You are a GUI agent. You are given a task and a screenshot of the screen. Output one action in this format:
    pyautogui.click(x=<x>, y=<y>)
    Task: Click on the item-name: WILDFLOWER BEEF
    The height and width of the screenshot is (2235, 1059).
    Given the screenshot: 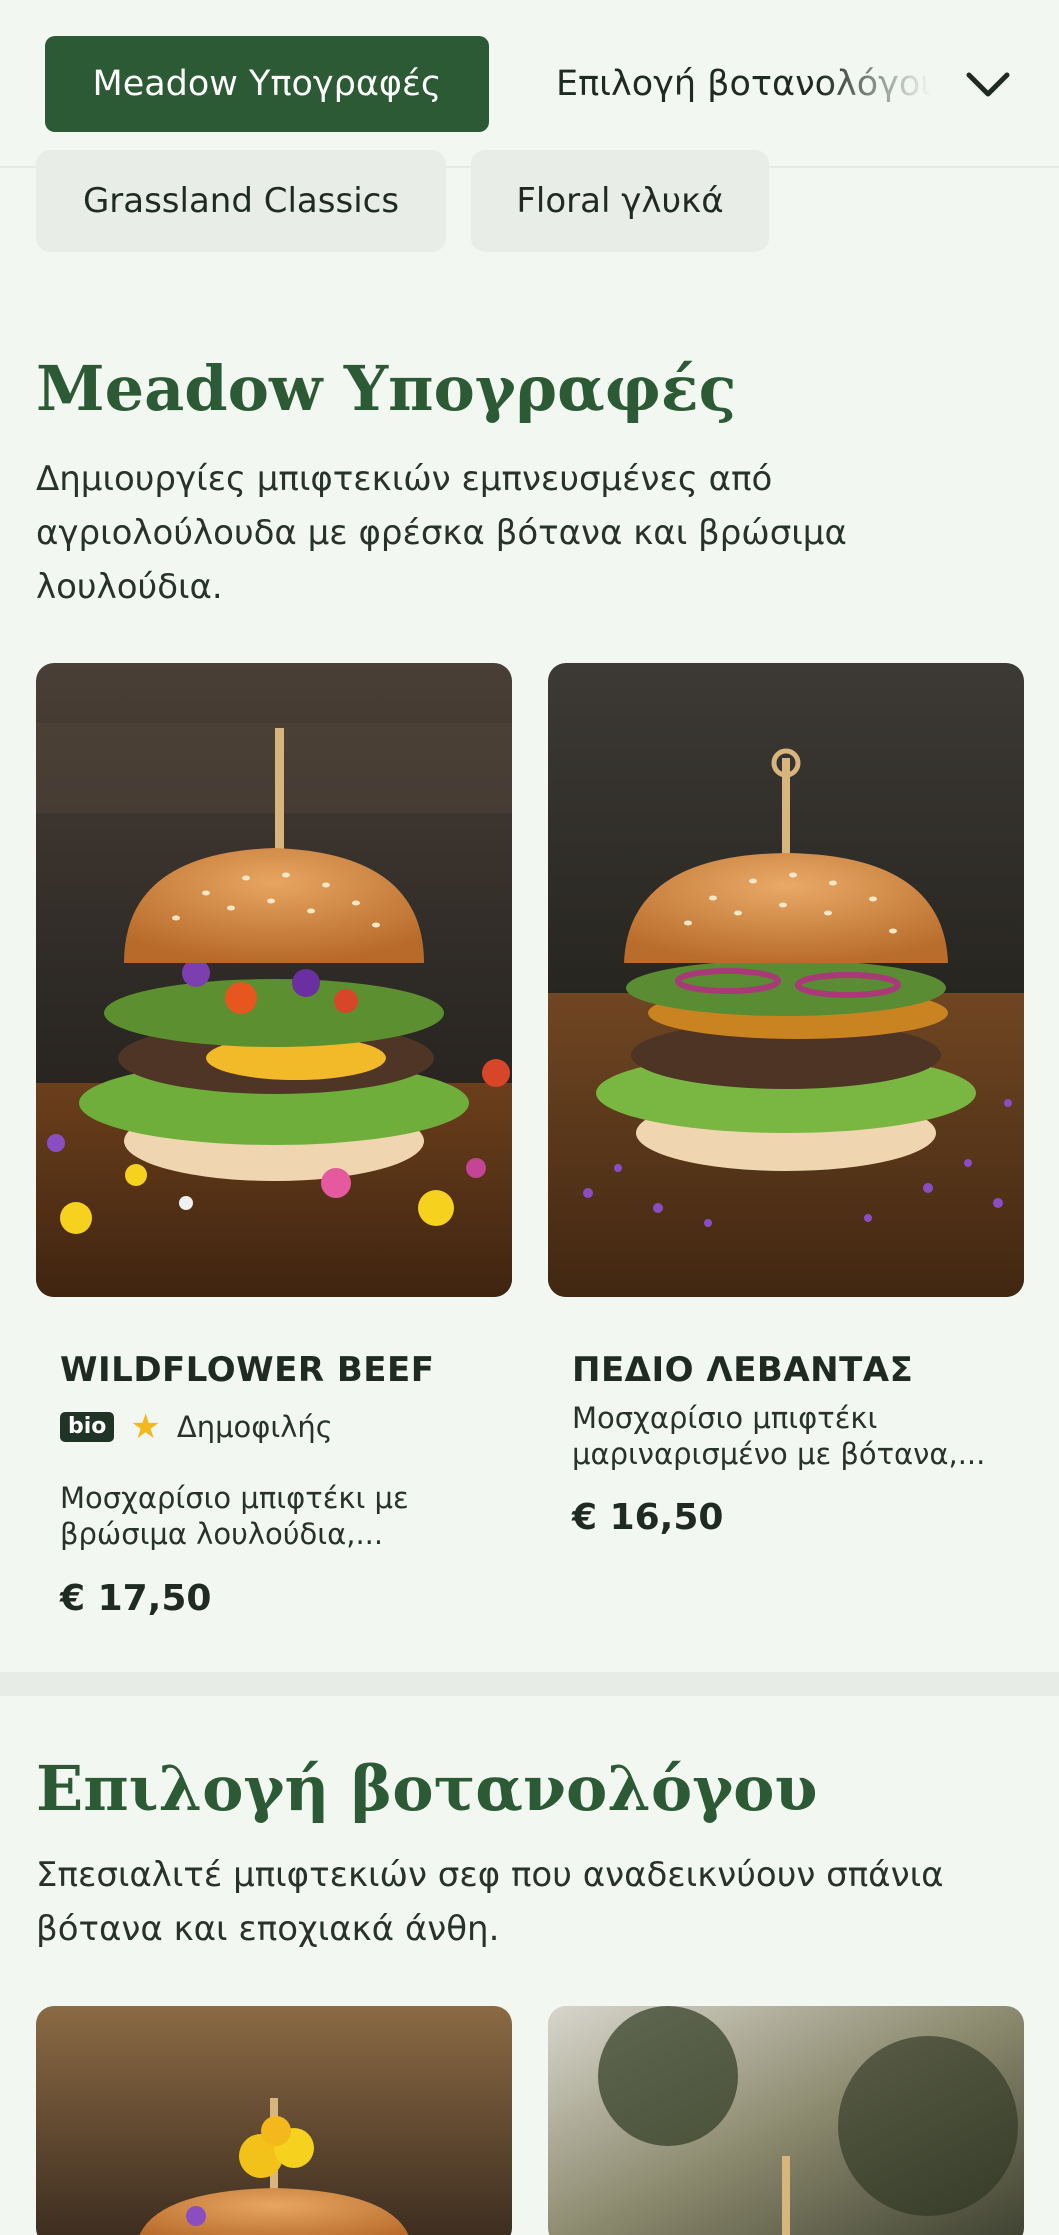 What is the action you would take?
    pyautogui.click(x=247, y=1370)
    